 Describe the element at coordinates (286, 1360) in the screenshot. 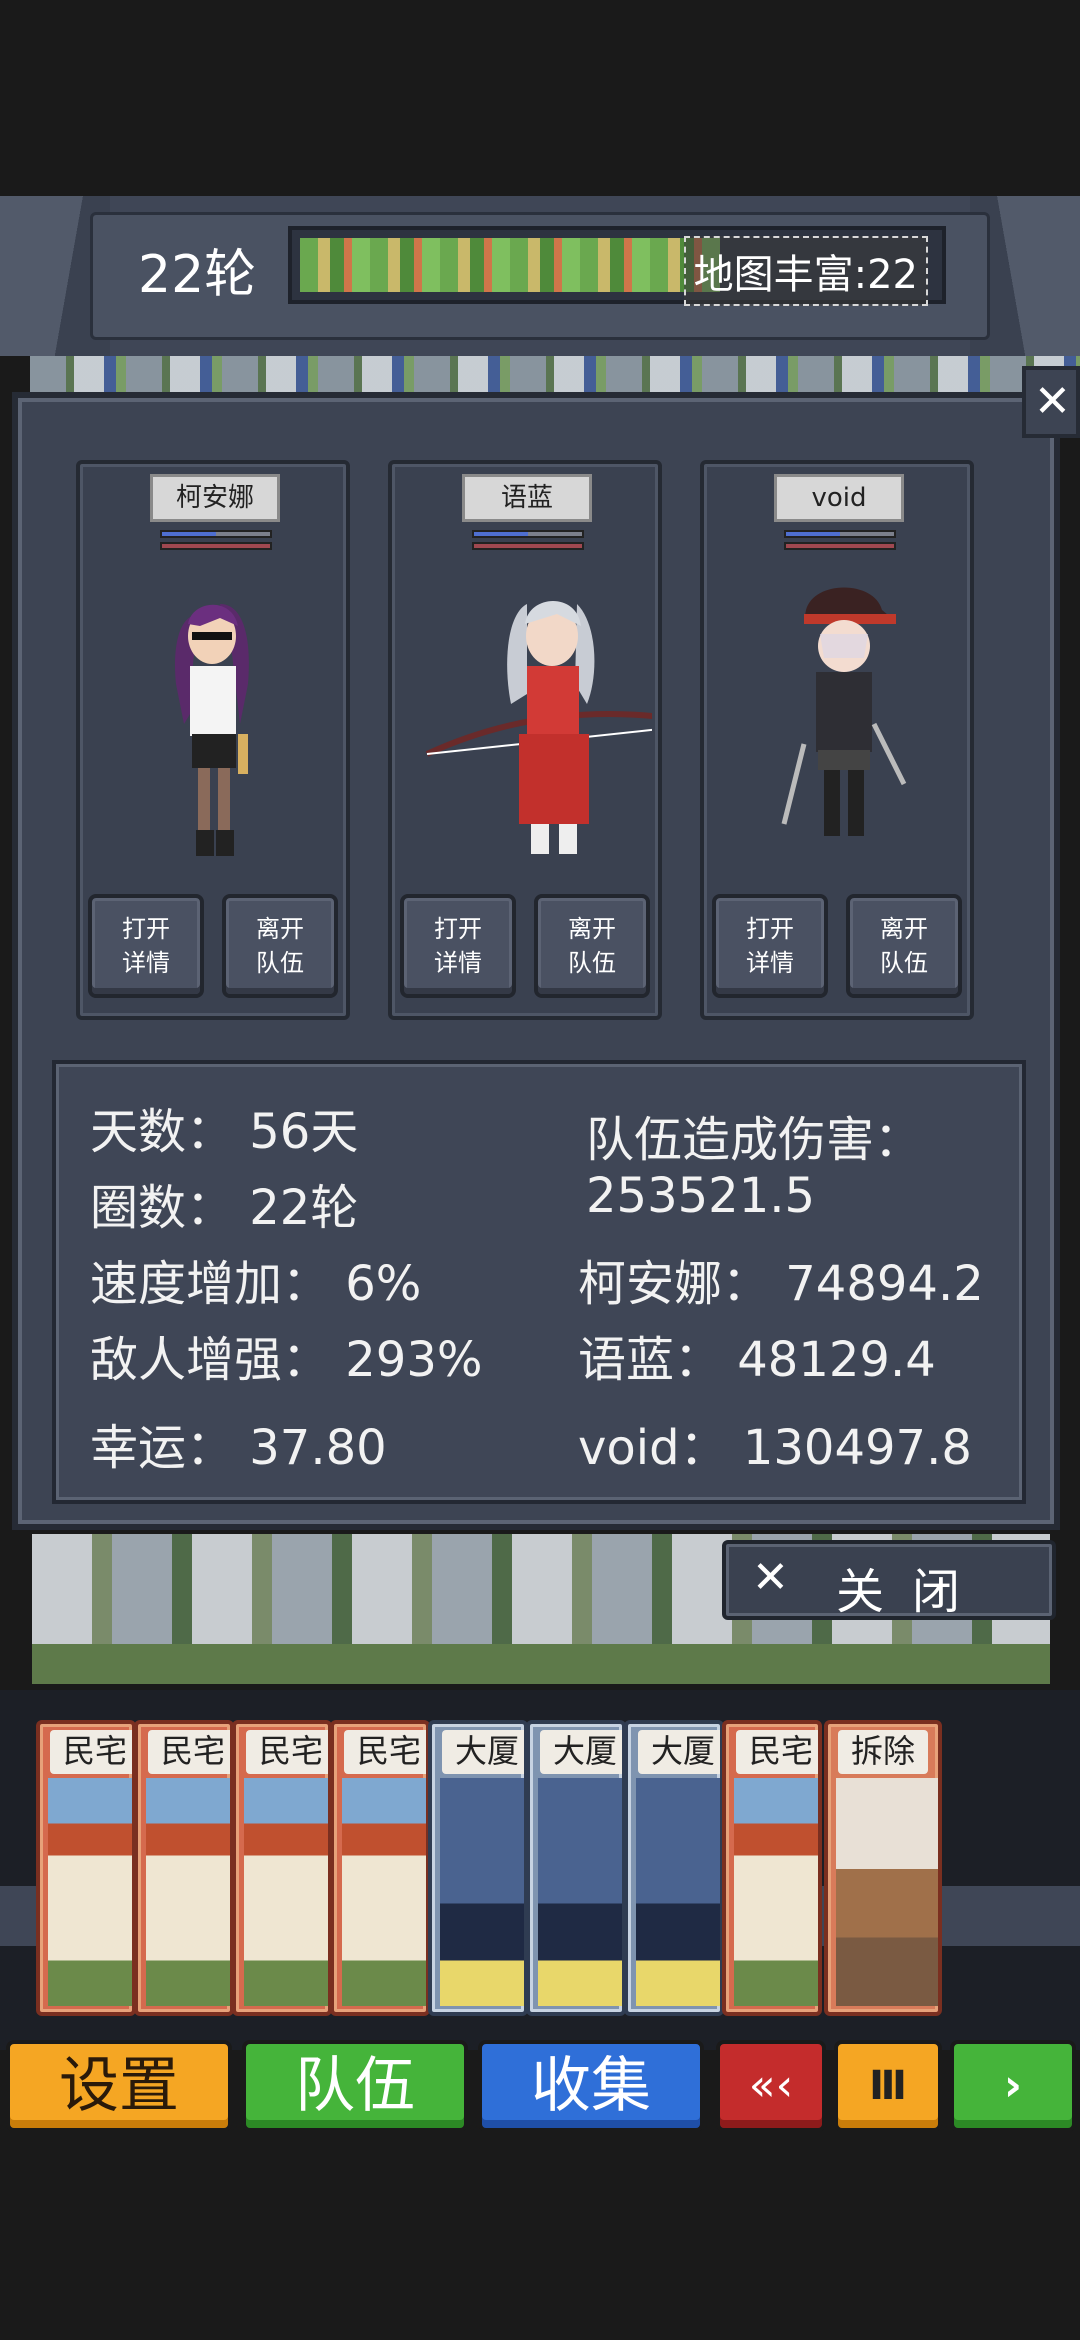

I see `stat-enemy-boost: 敌人增强： 293%` at that location.